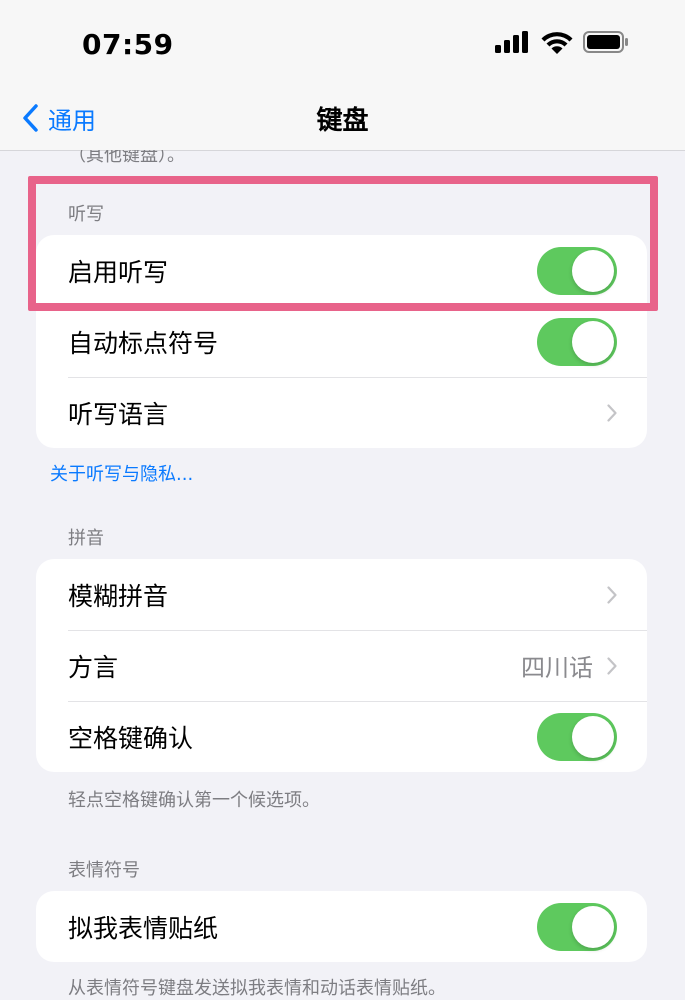  I want to click on dialect-value: 四川话, so click(557, 668).